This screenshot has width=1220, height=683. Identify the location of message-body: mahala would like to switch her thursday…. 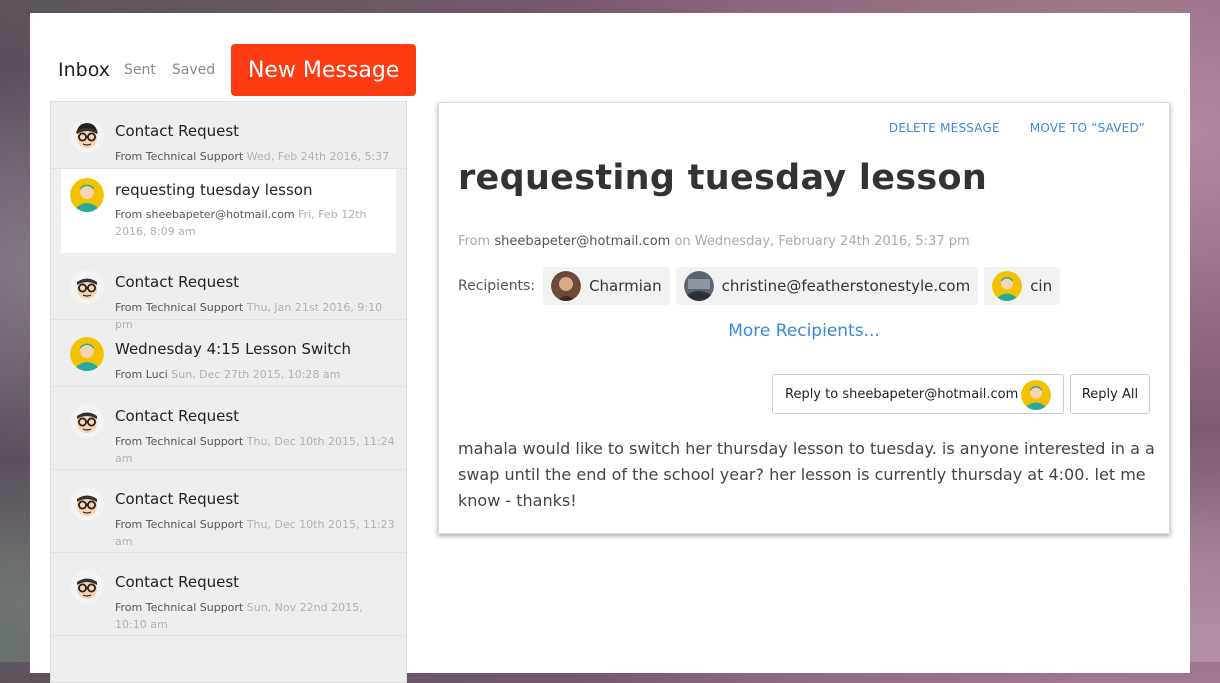
(806, 474).